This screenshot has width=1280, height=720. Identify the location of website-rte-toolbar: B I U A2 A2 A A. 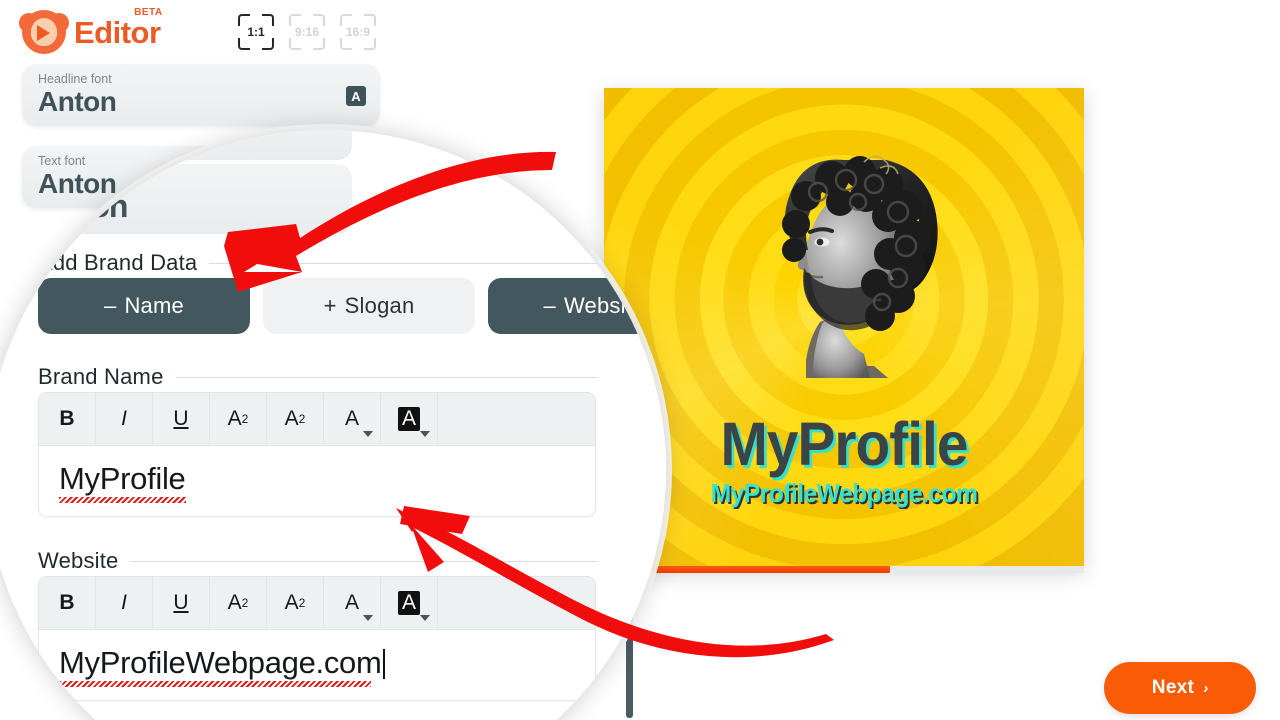
(317, 603).